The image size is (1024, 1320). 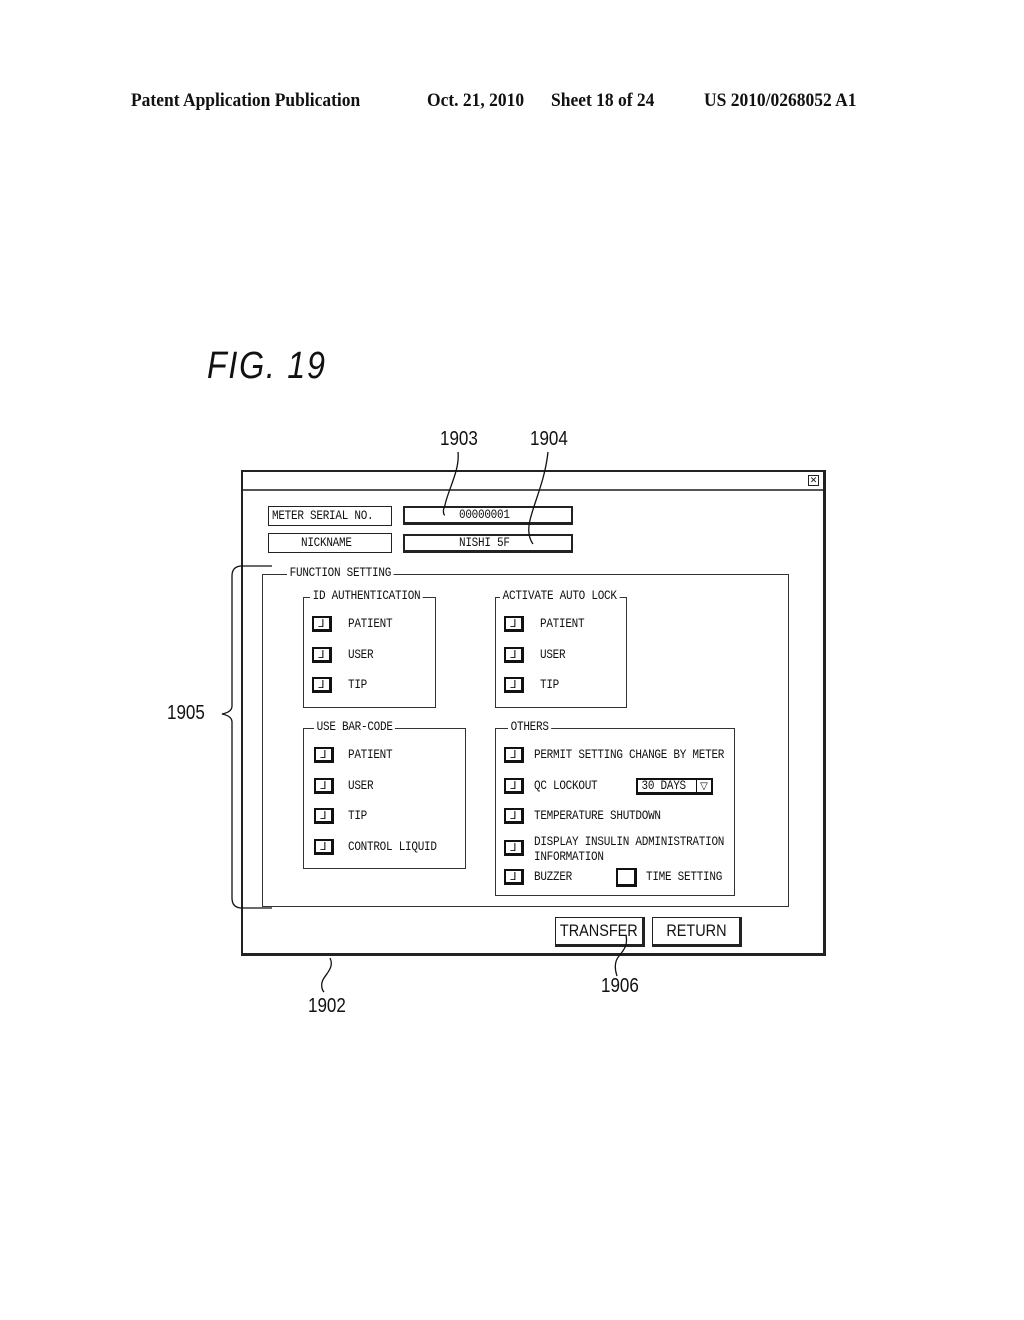 I want to click on ref-1906: 1906, so click(x=620, y=986).